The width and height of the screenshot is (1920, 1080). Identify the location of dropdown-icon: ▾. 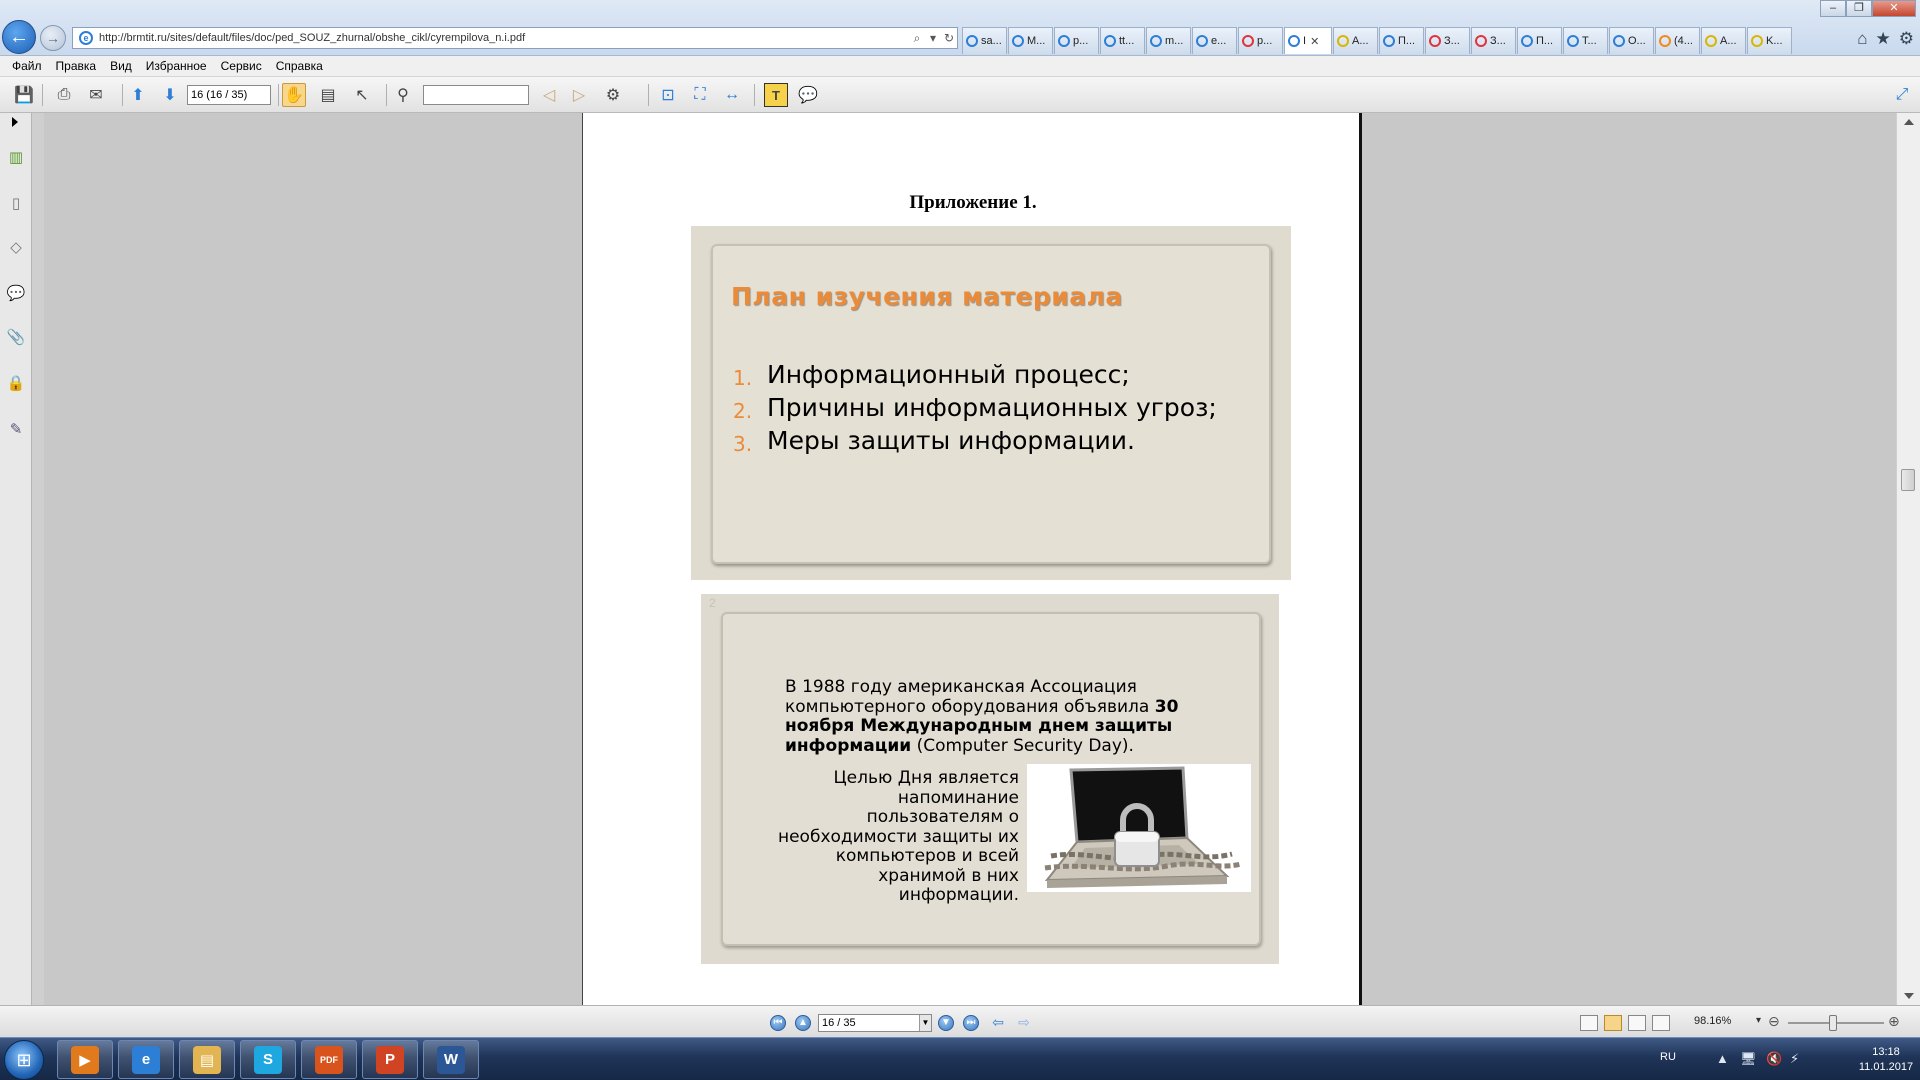
(933, 38).